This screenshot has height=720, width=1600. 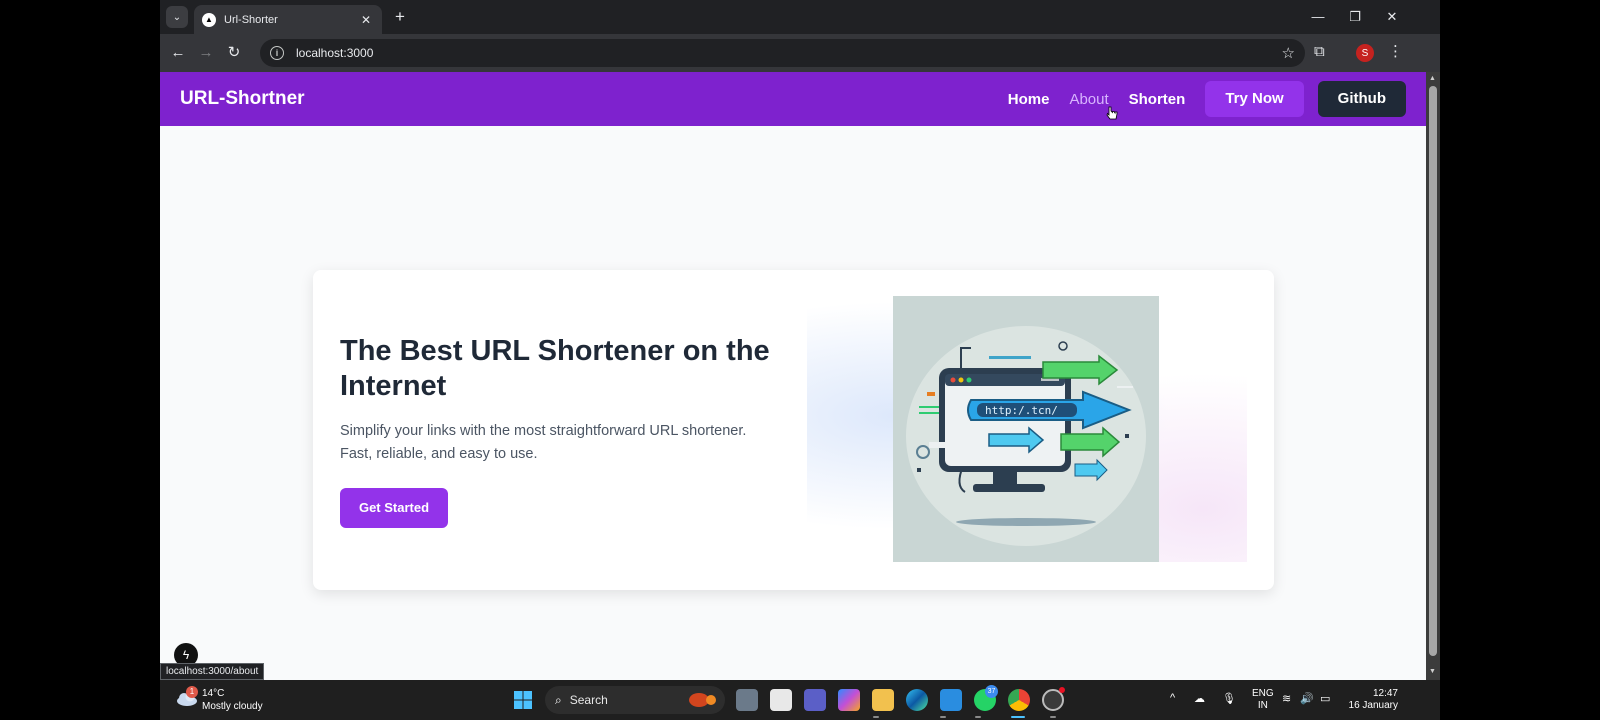 I want to click on show-hidden-icons: ^, so click(x=1172, y=698).